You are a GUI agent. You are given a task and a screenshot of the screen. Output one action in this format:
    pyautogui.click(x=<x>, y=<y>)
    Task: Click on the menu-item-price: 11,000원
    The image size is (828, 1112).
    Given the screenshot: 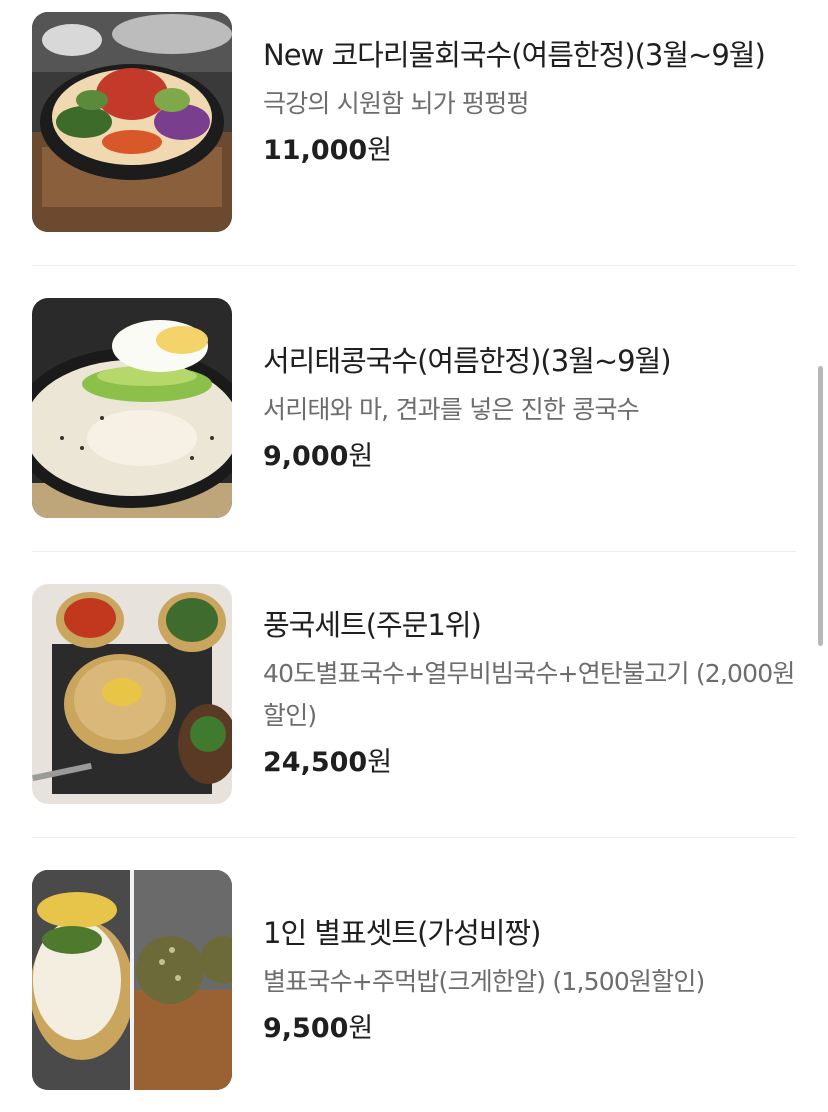 What is the action you would take?
    pyautogui.click(x=529, y=151)
    